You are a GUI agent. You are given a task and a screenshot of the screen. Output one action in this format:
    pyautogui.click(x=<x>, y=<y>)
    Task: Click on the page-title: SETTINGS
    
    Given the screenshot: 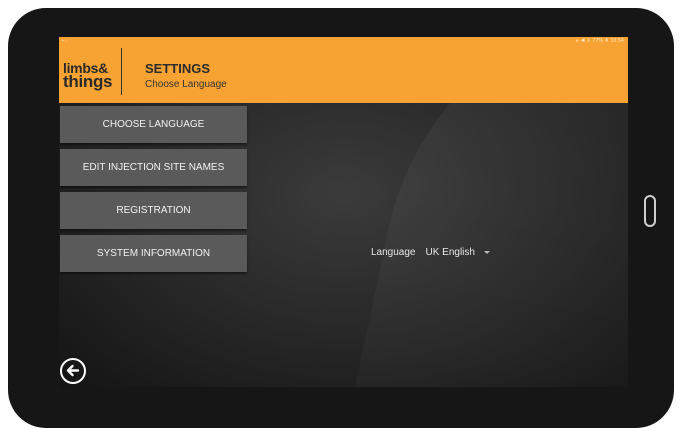 What is the action you would take?
    pyautogui.click(x=178, y=68)
    